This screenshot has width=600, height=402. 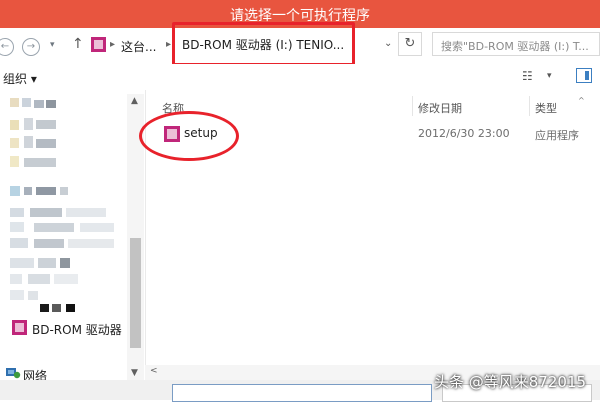 I want to click on column-header-type: 类型, so click(x=546, y=108).